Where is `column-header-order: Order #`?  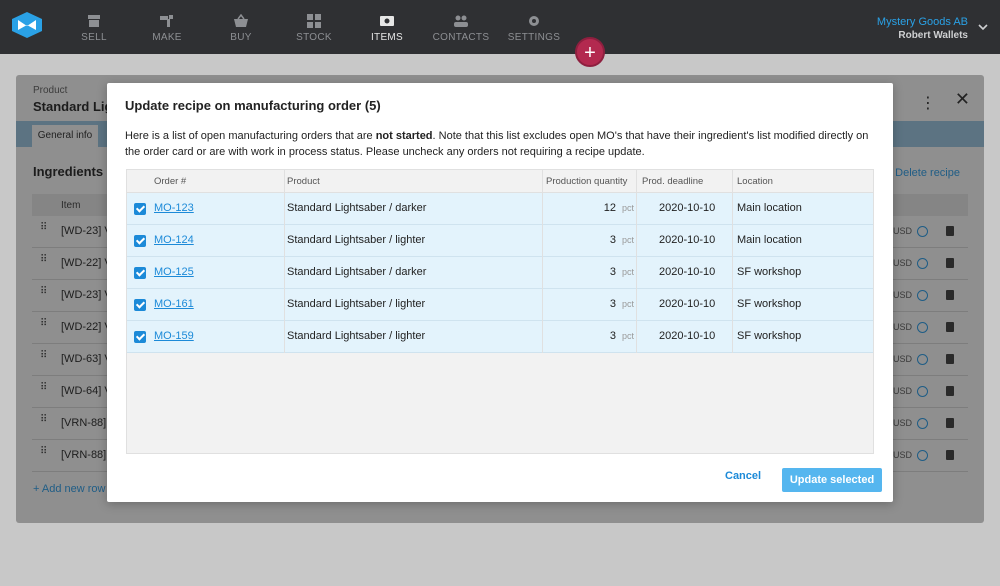
column-header-order: Order # is located at coordinates (170, 181).